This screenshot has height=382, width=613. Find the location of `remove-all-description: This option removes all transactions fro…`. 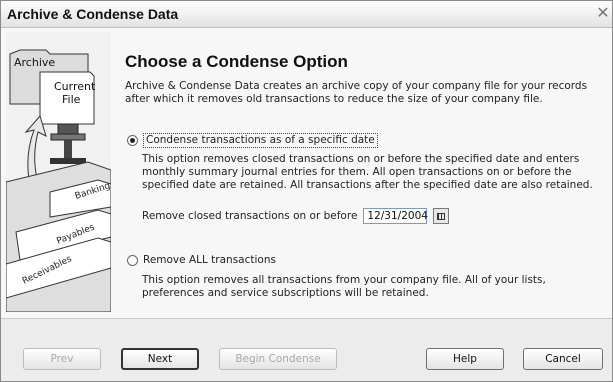

remove-all-description: This option removes all transactions fro… is located at coordinates (344, 286).